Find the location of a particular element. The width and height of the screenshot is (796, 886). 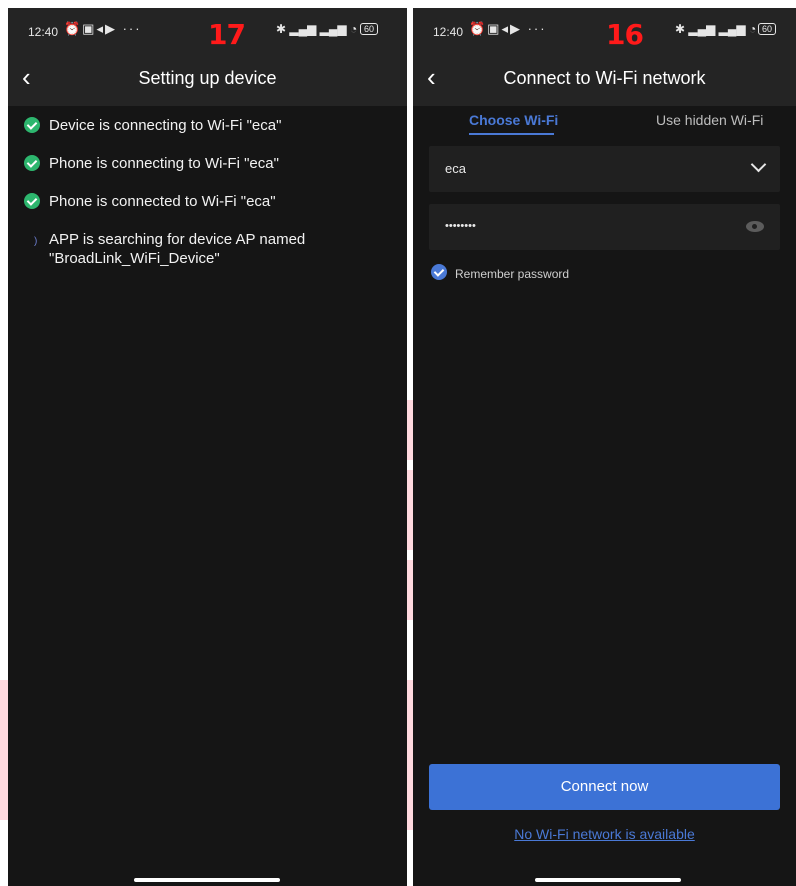

app-bar: ‹ Setting up device is located at coordinates (207, 79).